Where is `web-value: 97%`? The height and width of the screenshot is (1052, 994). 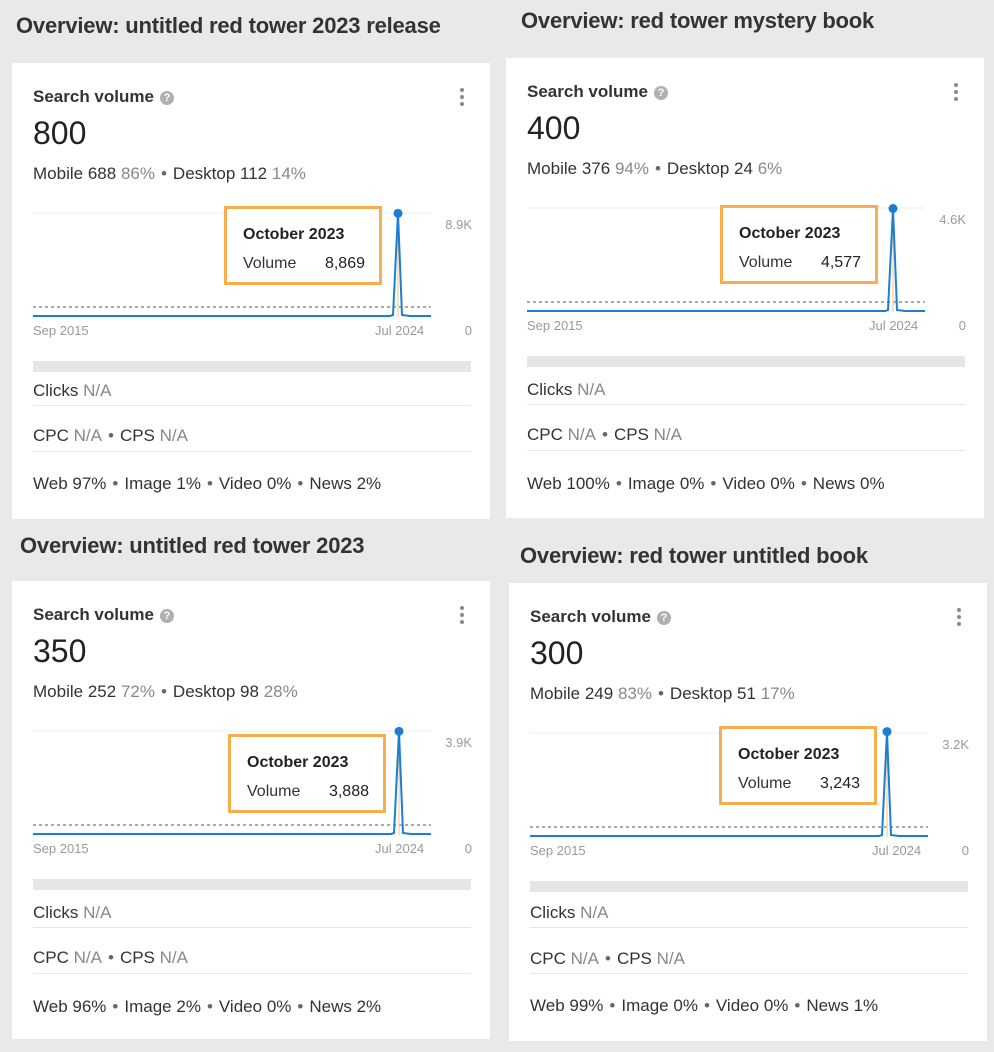 web-value: 97% is located at coordinates (89, 483).